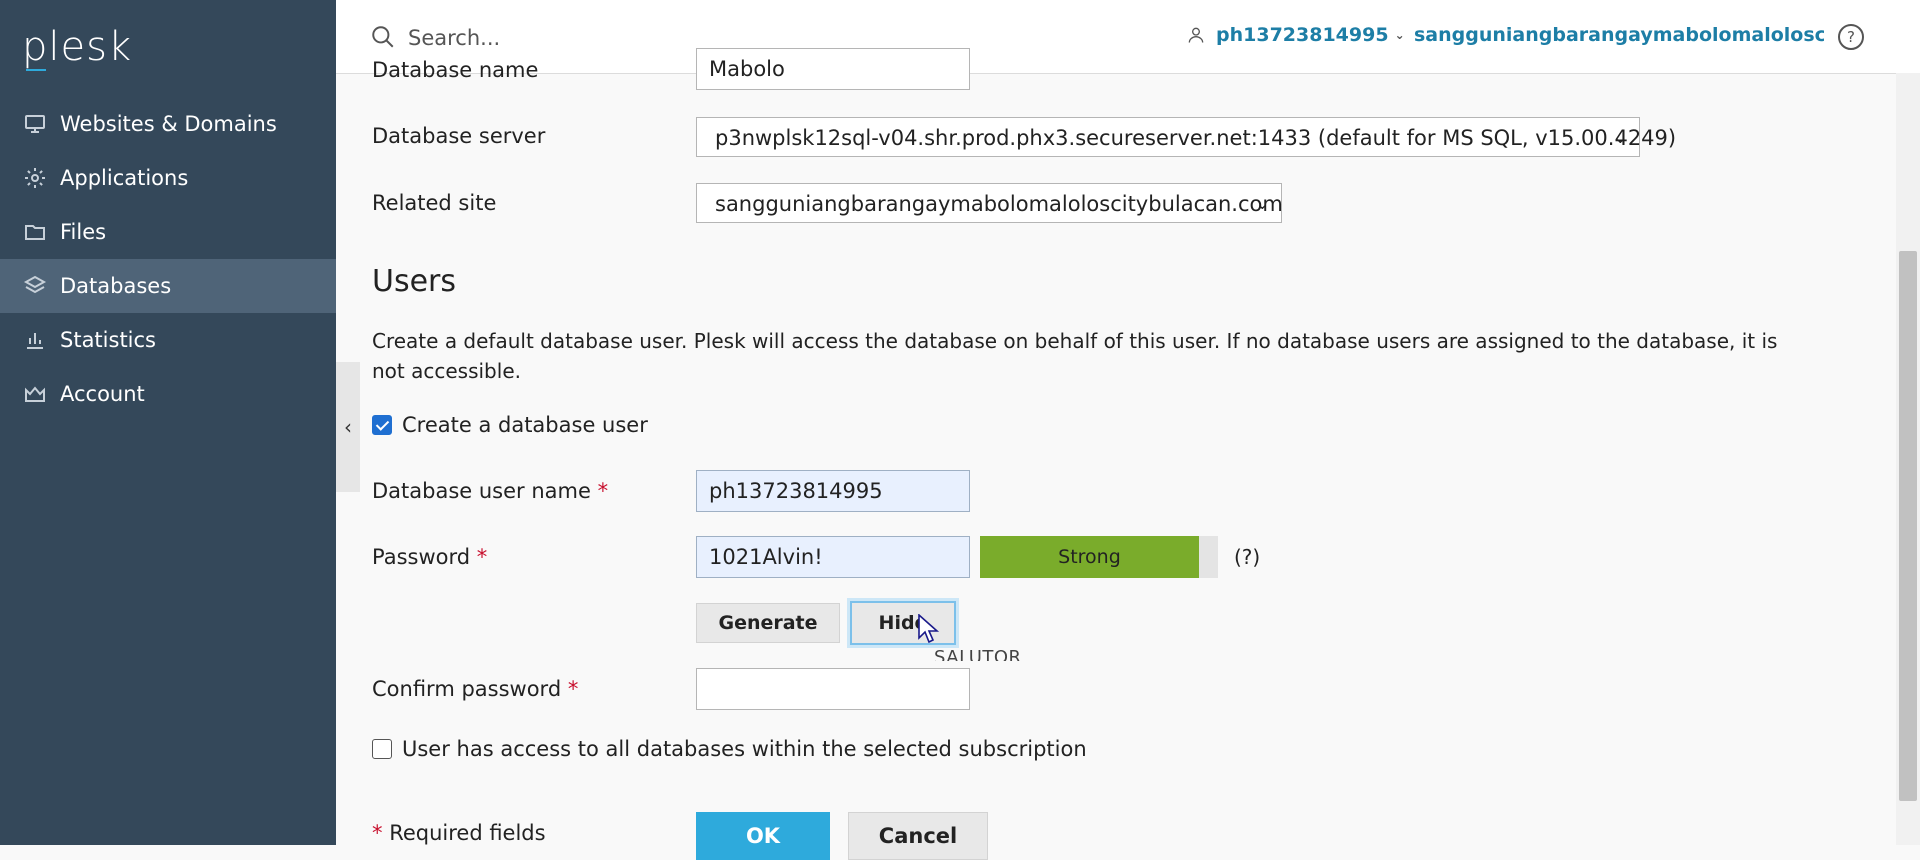 The image size is (1920, 860). Describe the element at coordinates (455, 70) in the screenshot. I see `database-name-label: Database name` at that location.